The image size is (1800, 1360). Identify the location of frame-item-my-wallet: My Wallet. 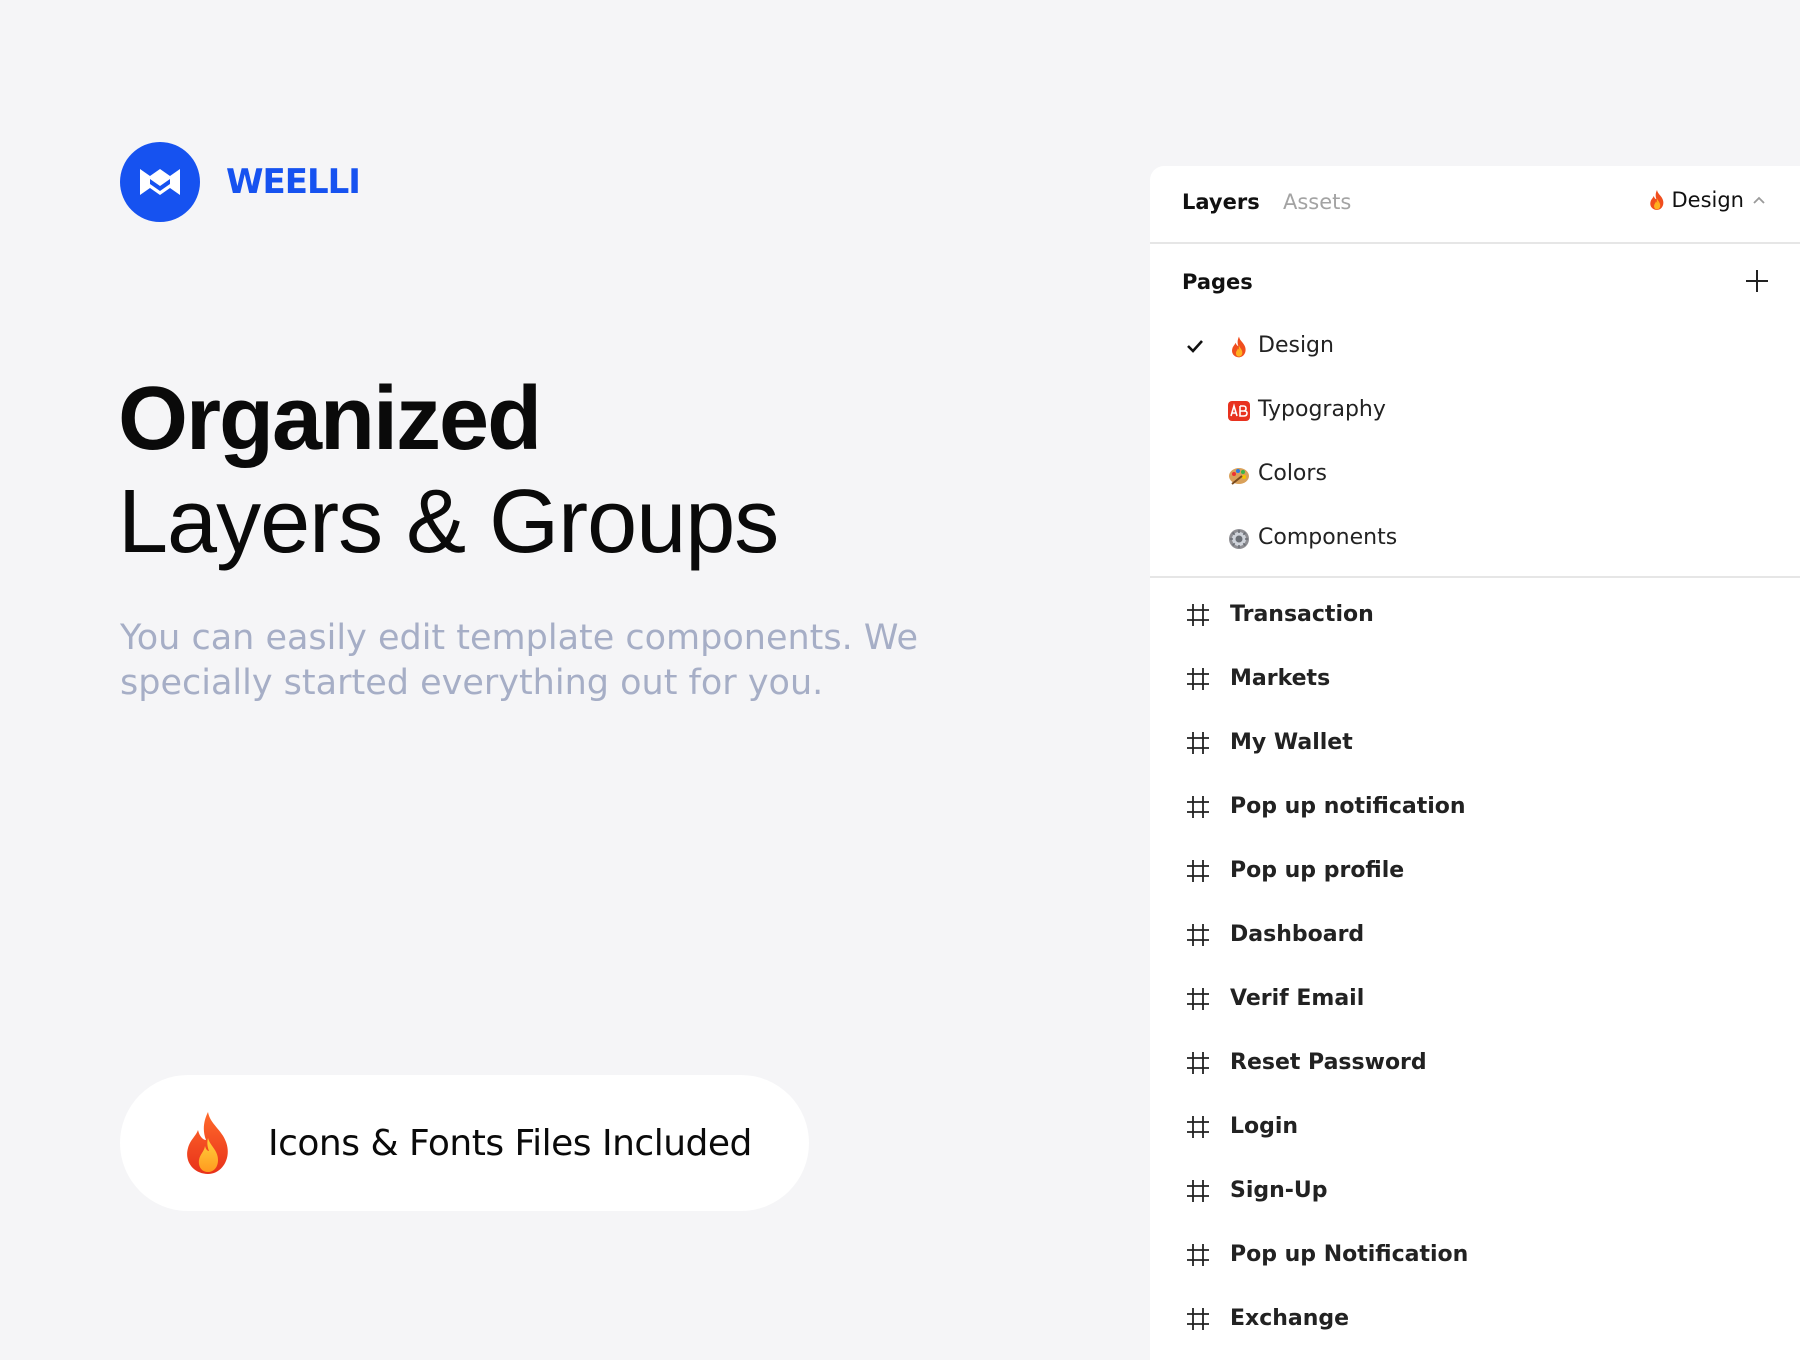
(1475, 744).